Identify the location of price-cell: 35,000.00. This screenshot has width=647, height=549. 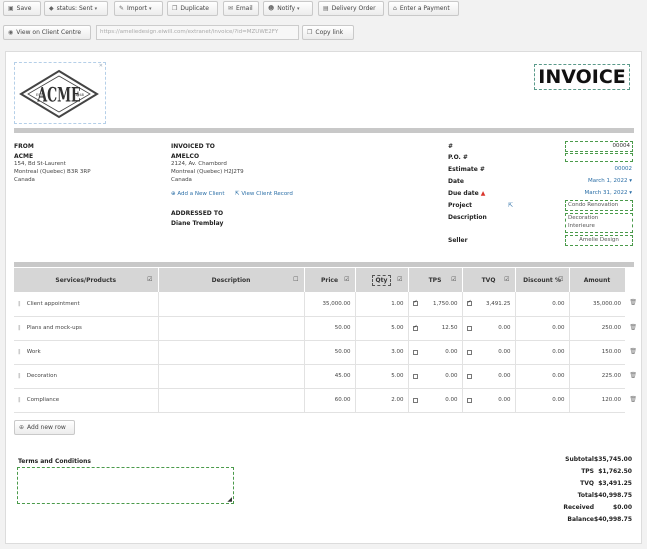
(330, 304).